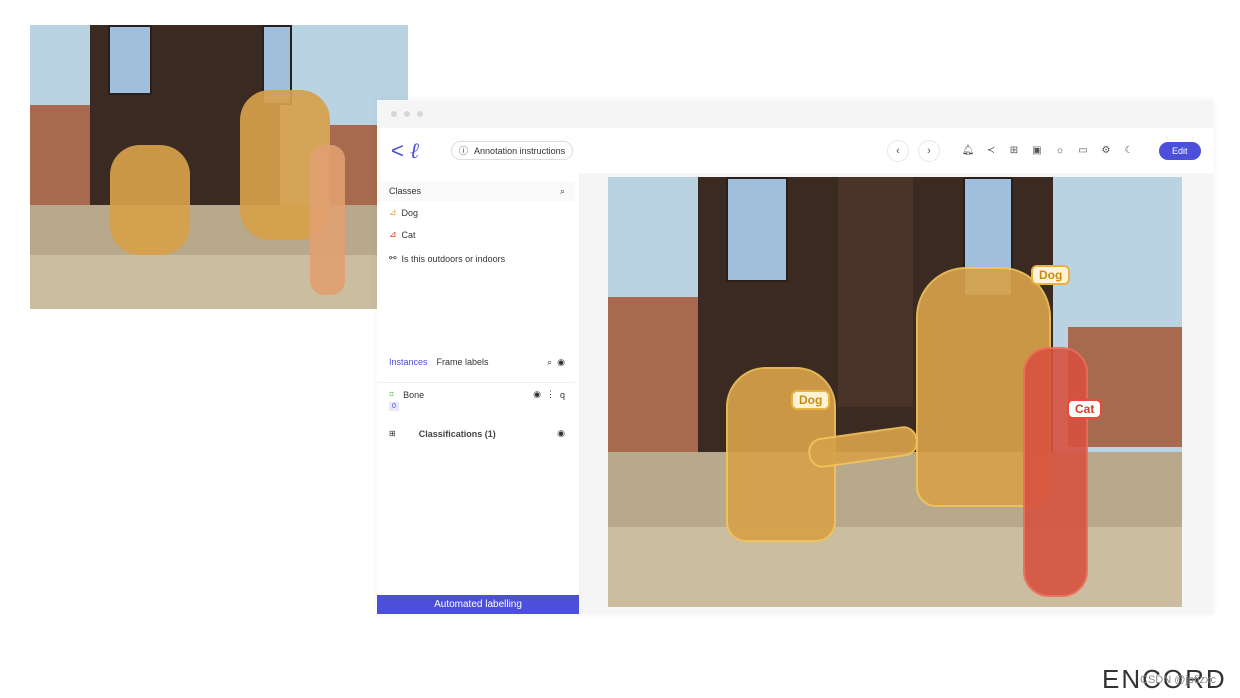 Image resolution: width=1240 pixels, height=698 pixels. I want to click on next-button: ›, so click(929, 150).